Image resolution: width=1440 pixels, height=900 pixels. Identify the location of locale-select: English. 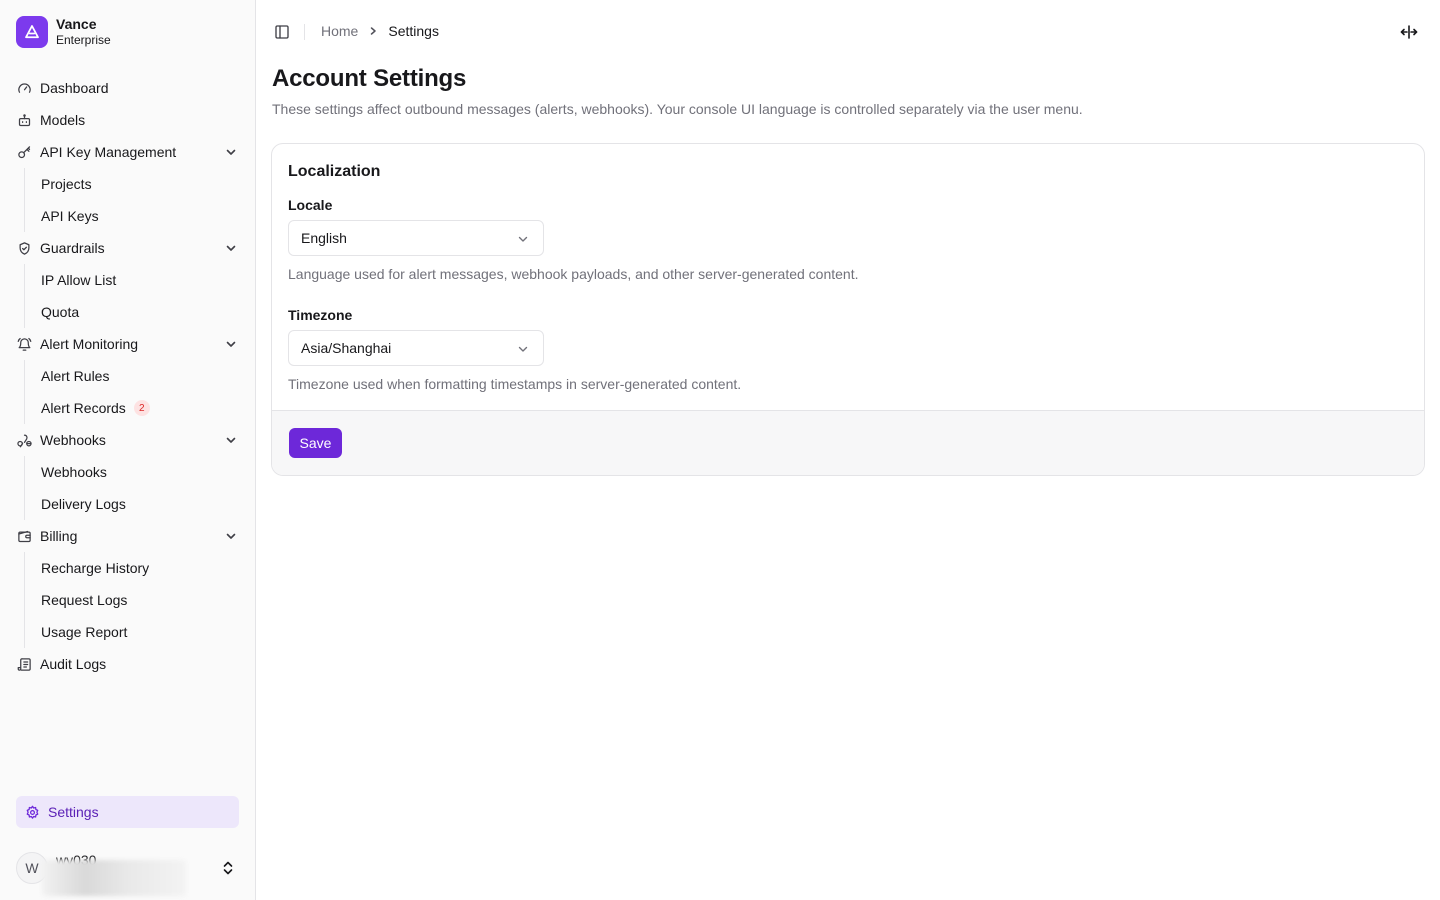
(416, 238).